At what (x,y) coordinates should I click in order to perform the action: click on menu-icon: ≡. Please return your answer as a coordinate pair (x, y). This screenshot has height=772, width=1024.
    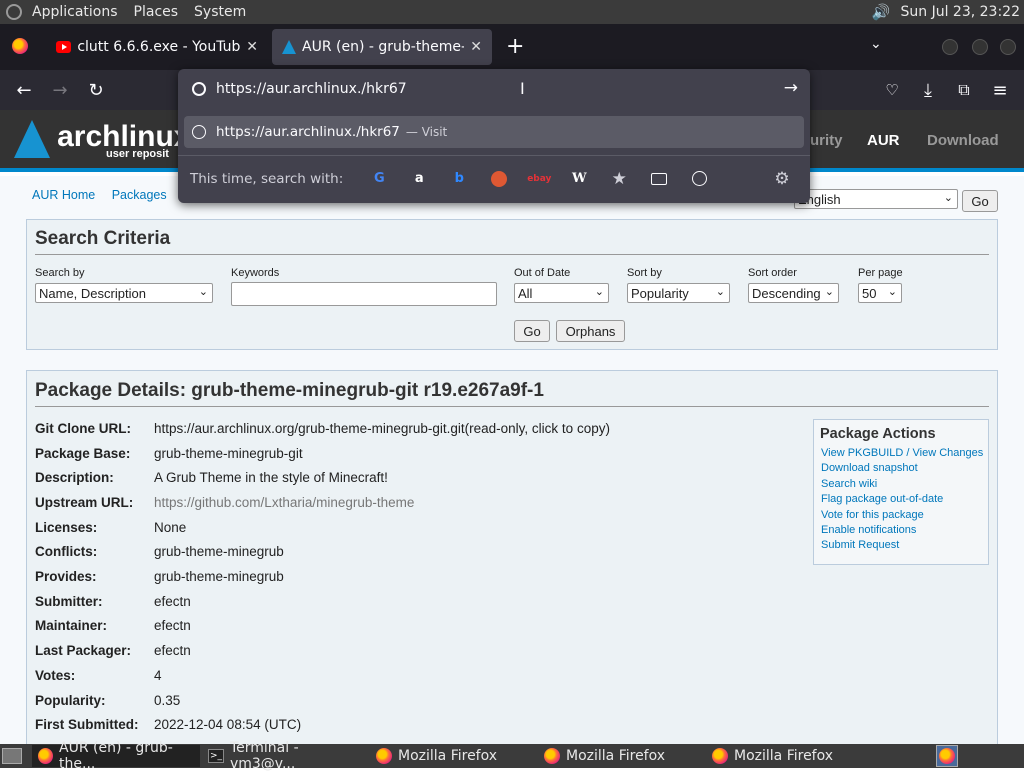
    Looking at the image, I should click on (1000, 90).